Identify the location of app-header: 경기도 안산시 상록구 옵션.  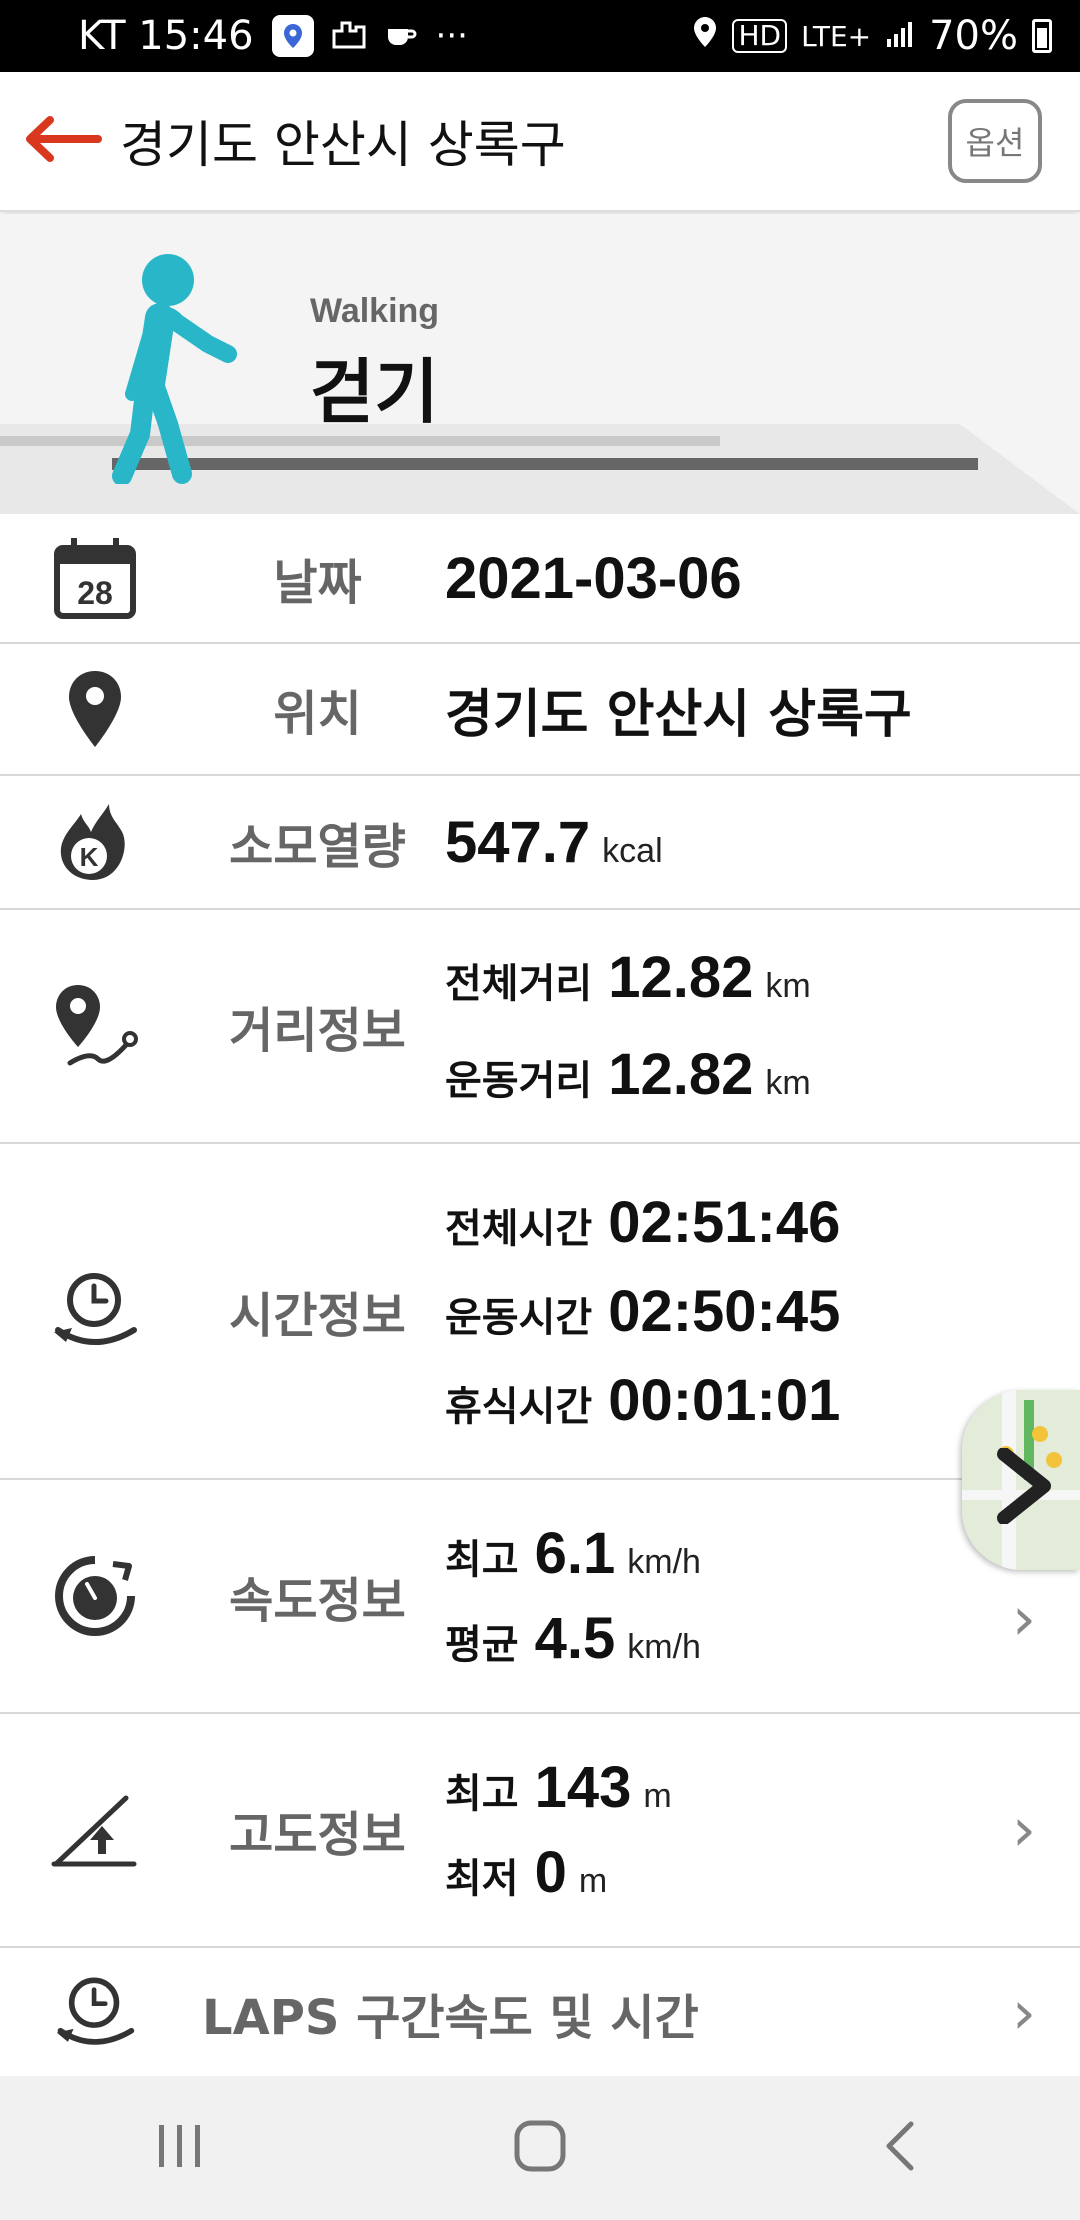
(540, 142).